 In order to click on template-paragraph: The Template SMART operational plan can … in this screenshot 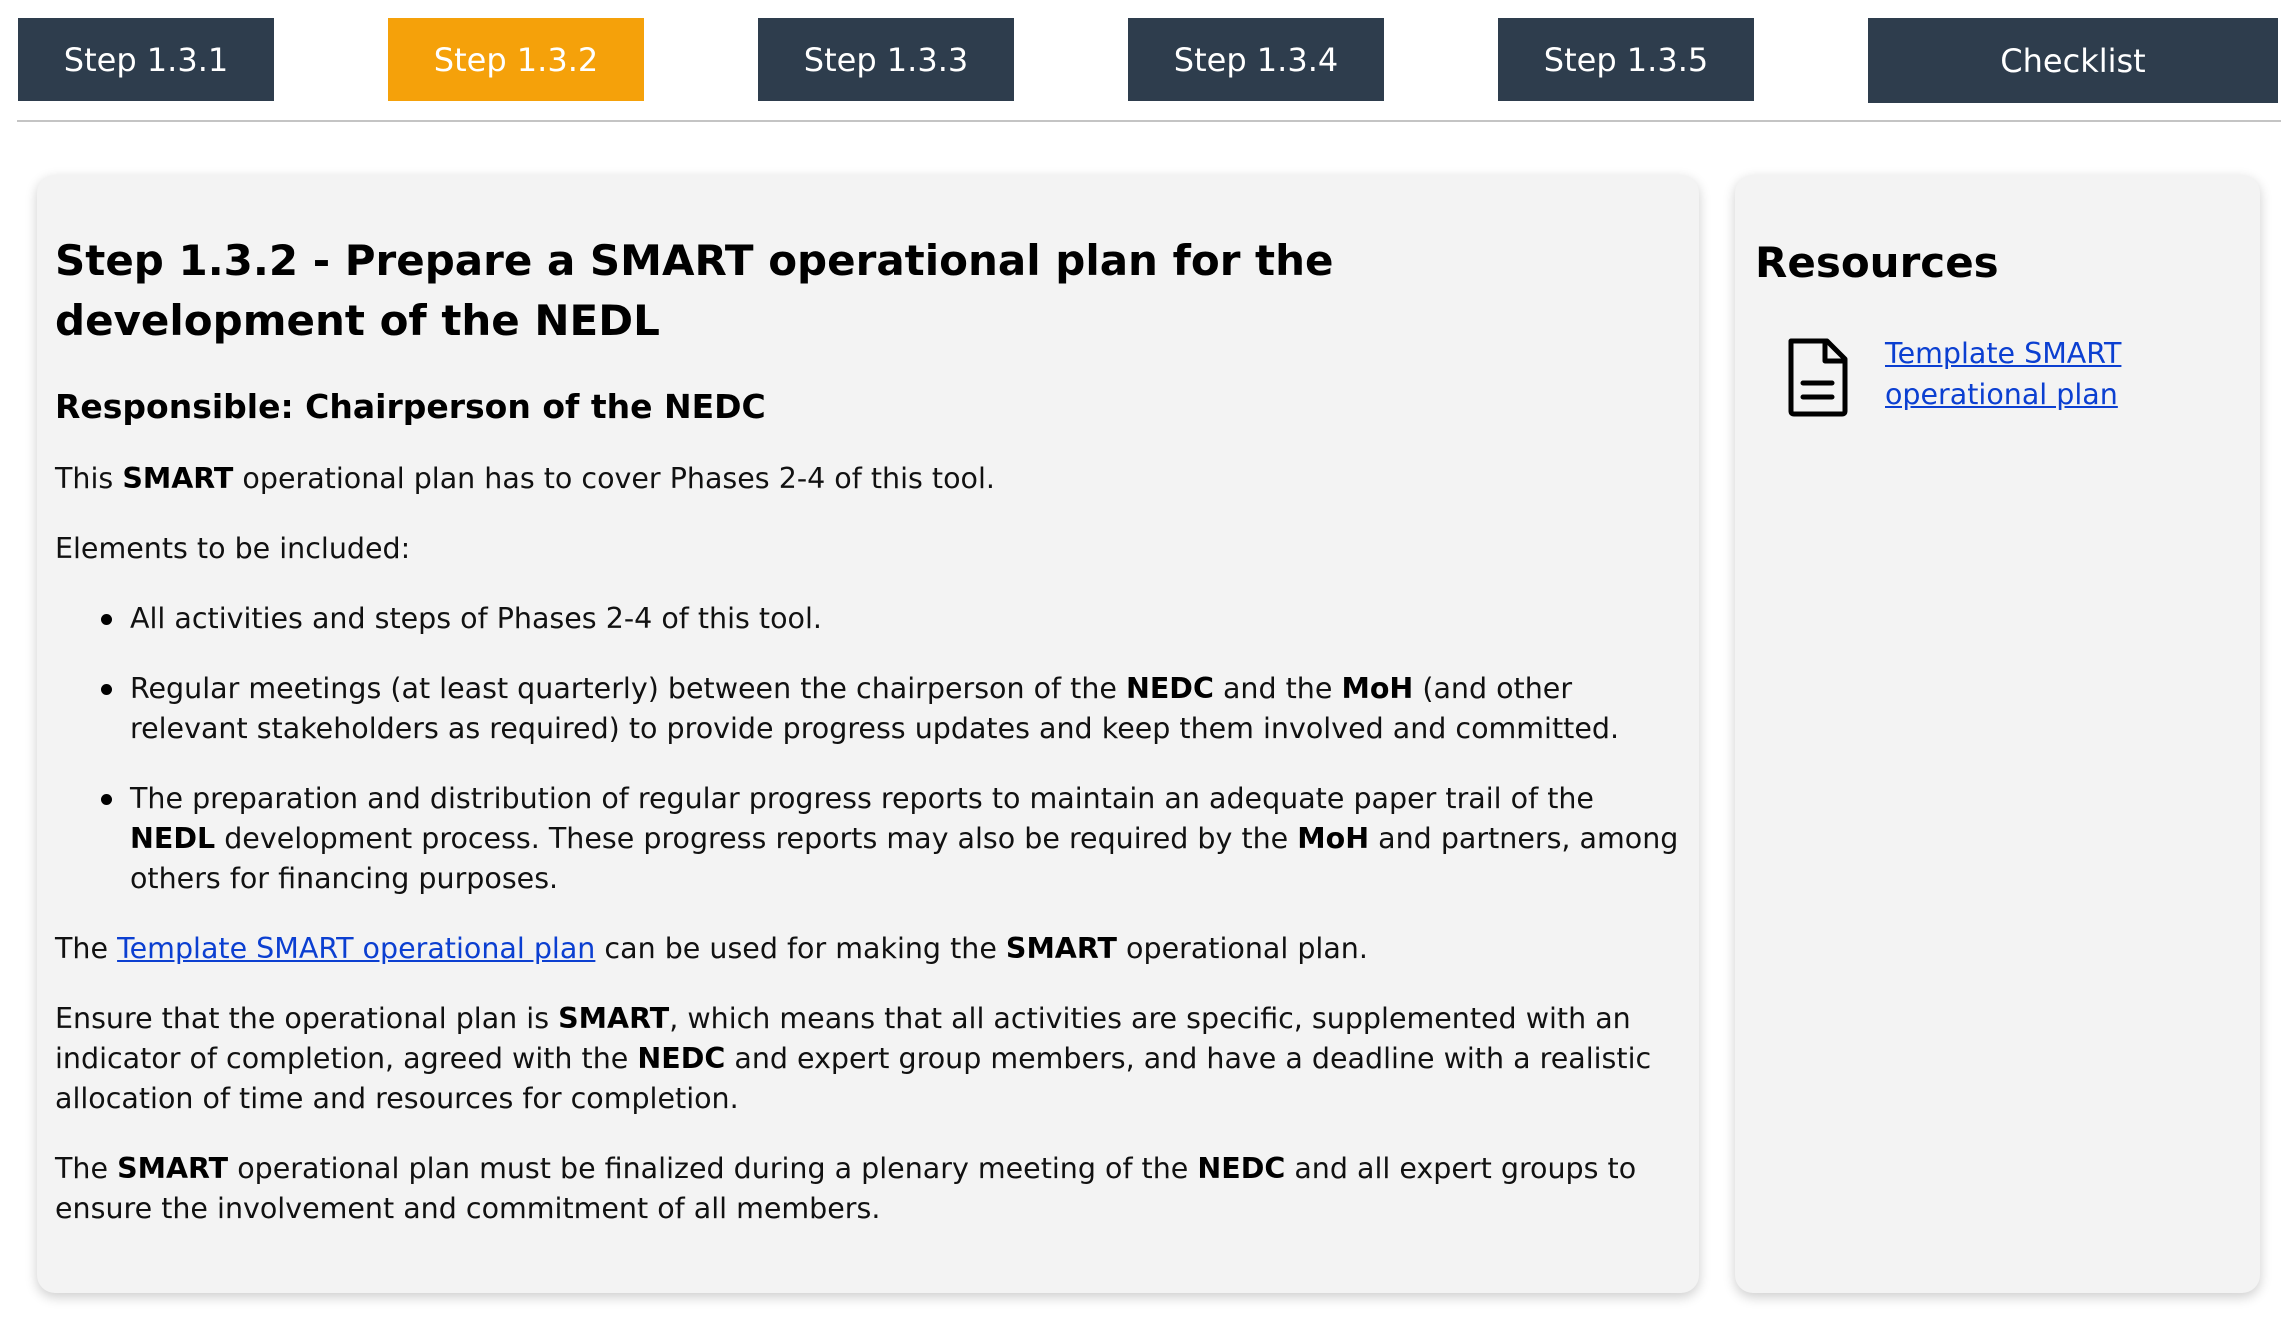, I will do `click(867, 949)`.